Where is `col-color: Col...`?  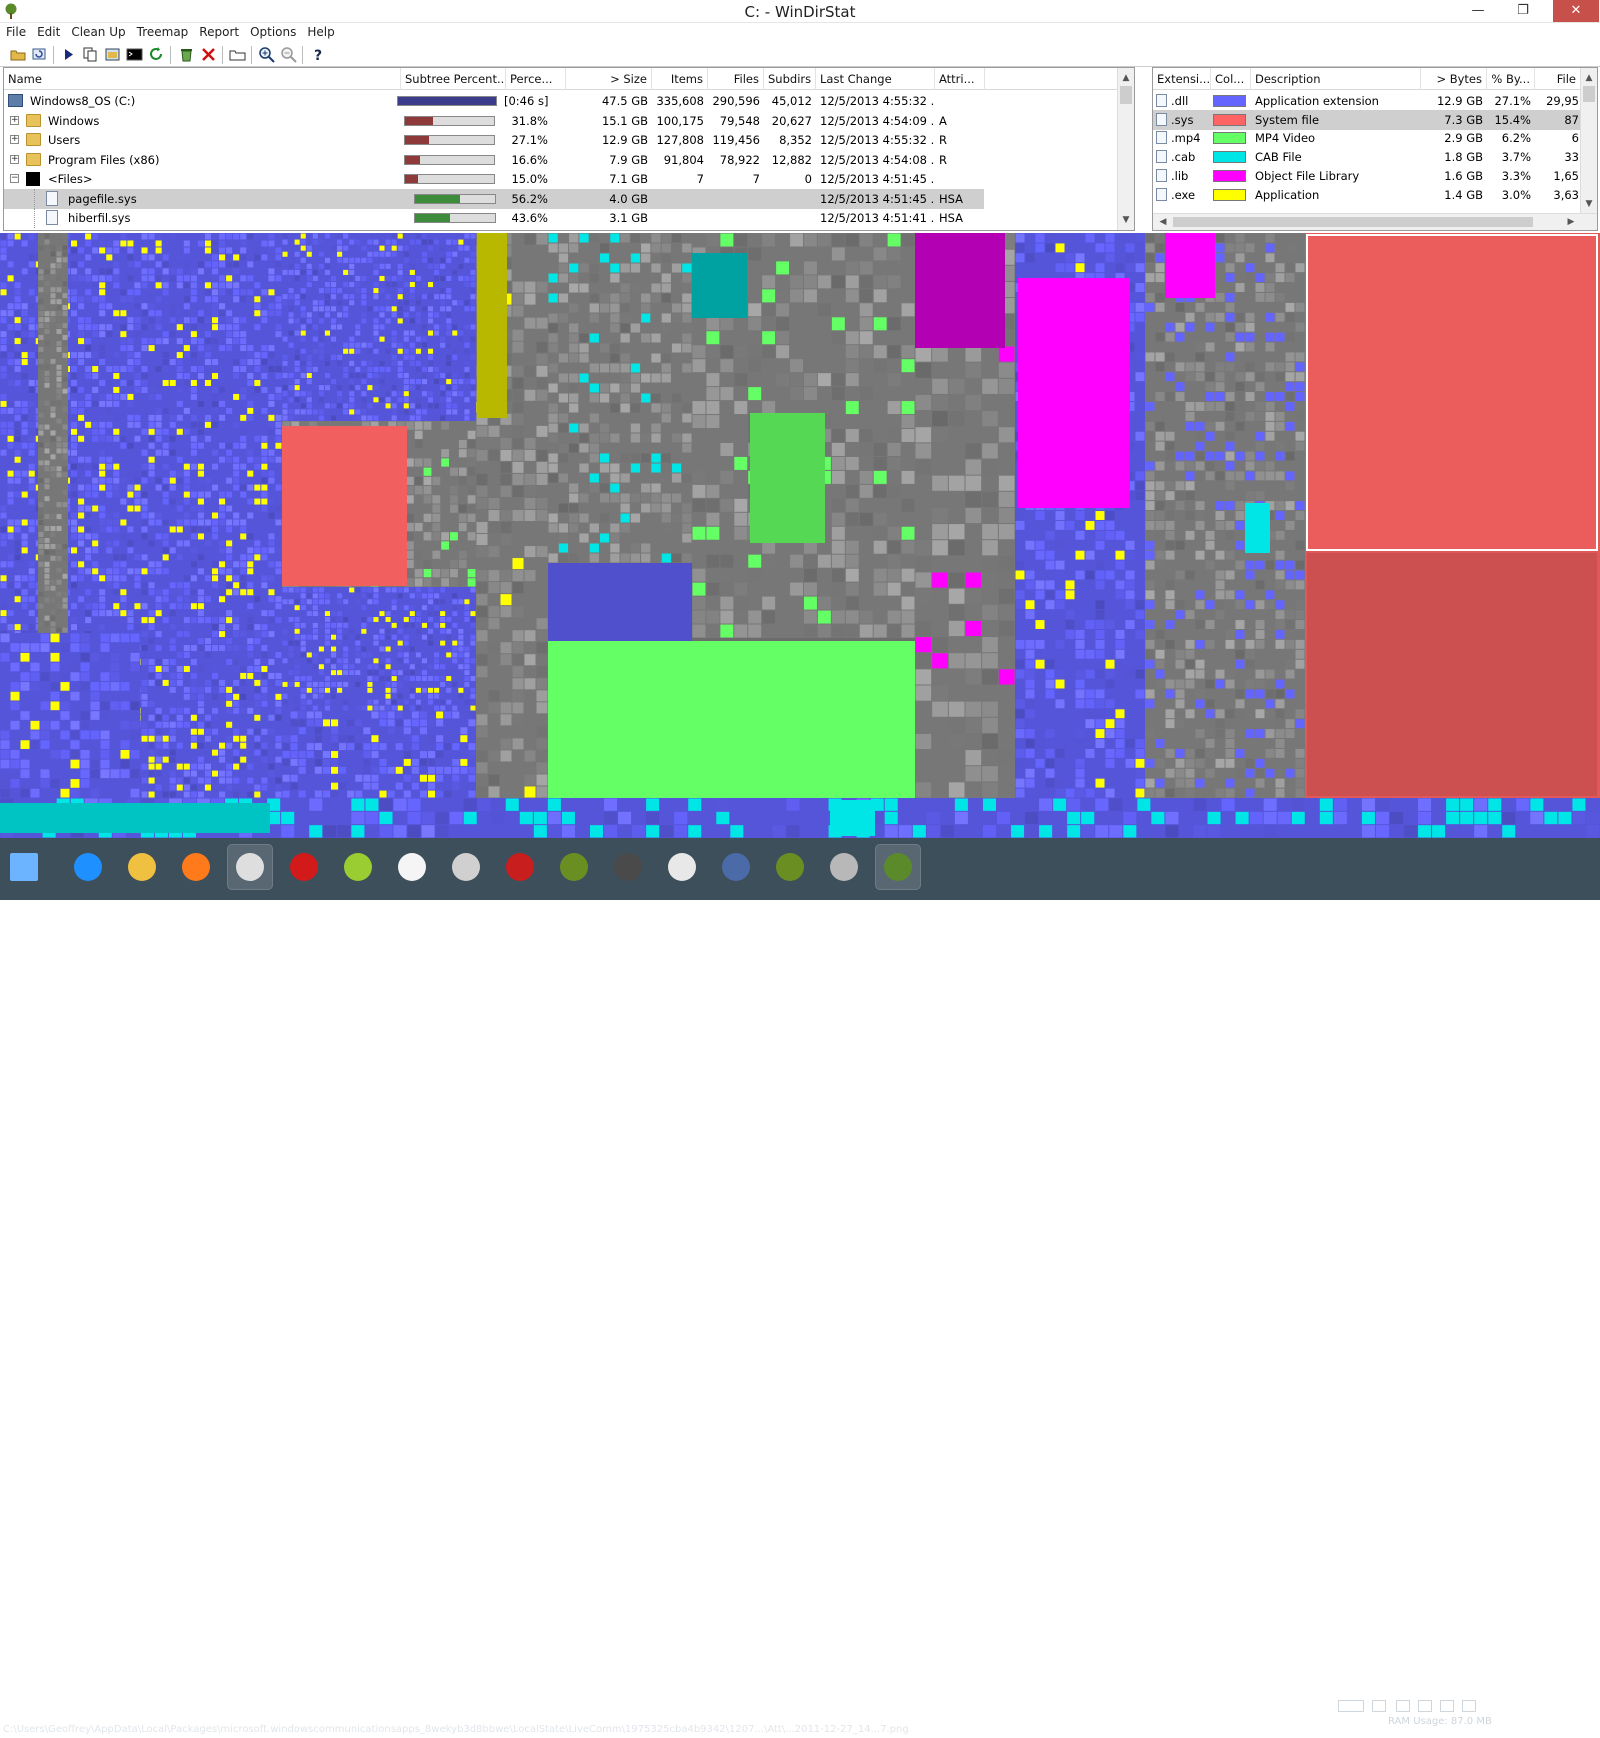 col-color: Col... is located at coordinates (1231, 79).